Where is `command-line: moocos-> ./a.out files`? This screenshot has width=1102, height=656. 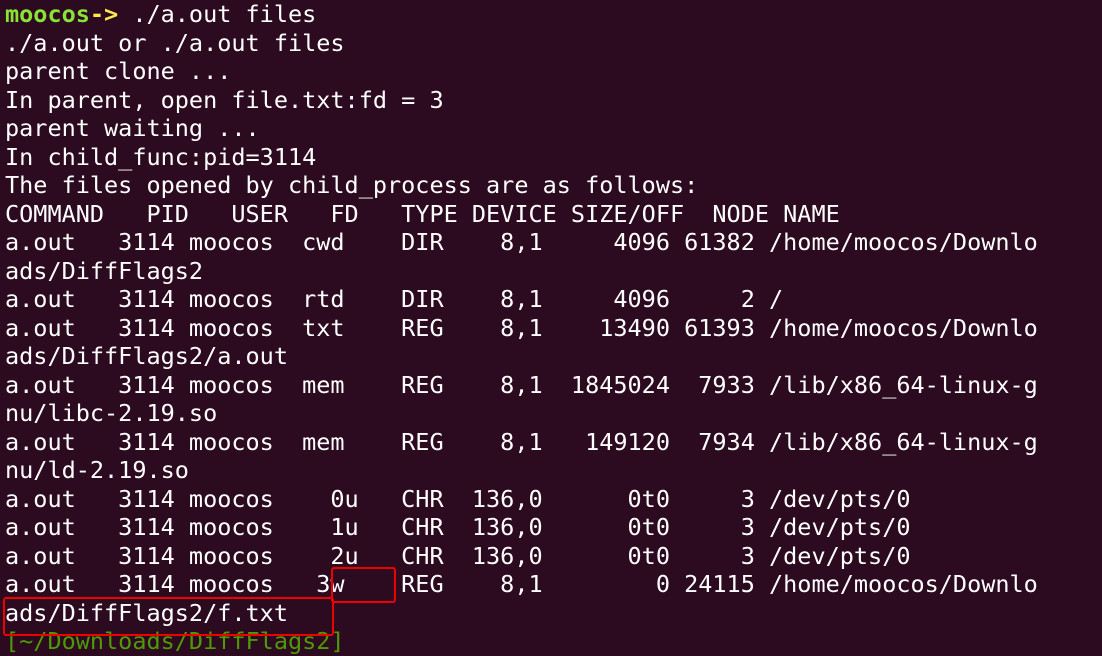 command-line: moocos-> ./a.out files is located at coordinates (553, 14).